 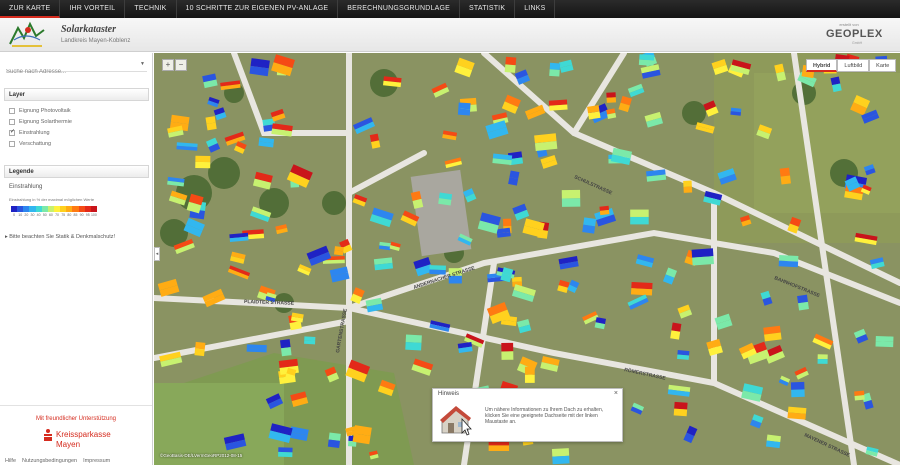 I want to click on footer-link: Impressum, so click(x=96, y=461).